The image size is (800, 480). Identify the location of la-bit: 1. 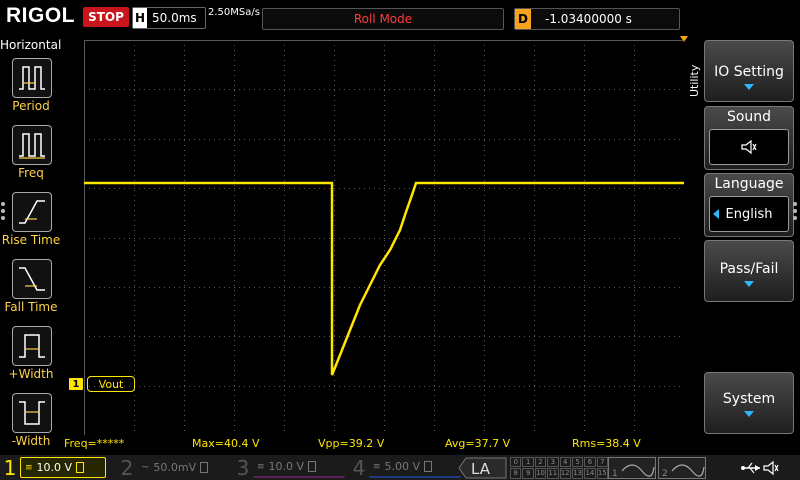
(528, 461).